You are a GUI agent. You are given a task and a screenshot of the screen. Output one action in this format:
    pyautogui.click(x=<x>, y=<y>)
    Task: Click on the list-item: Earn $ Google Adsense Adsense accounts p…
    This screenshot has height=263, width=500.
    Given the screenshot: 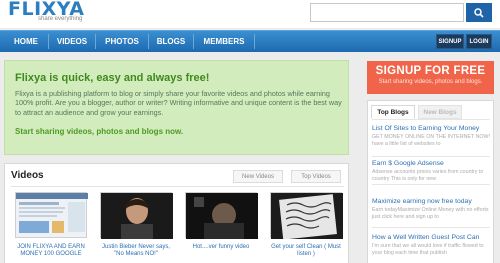 What is the action you would take?
    pyautogui.click(x=431, y=171)
    